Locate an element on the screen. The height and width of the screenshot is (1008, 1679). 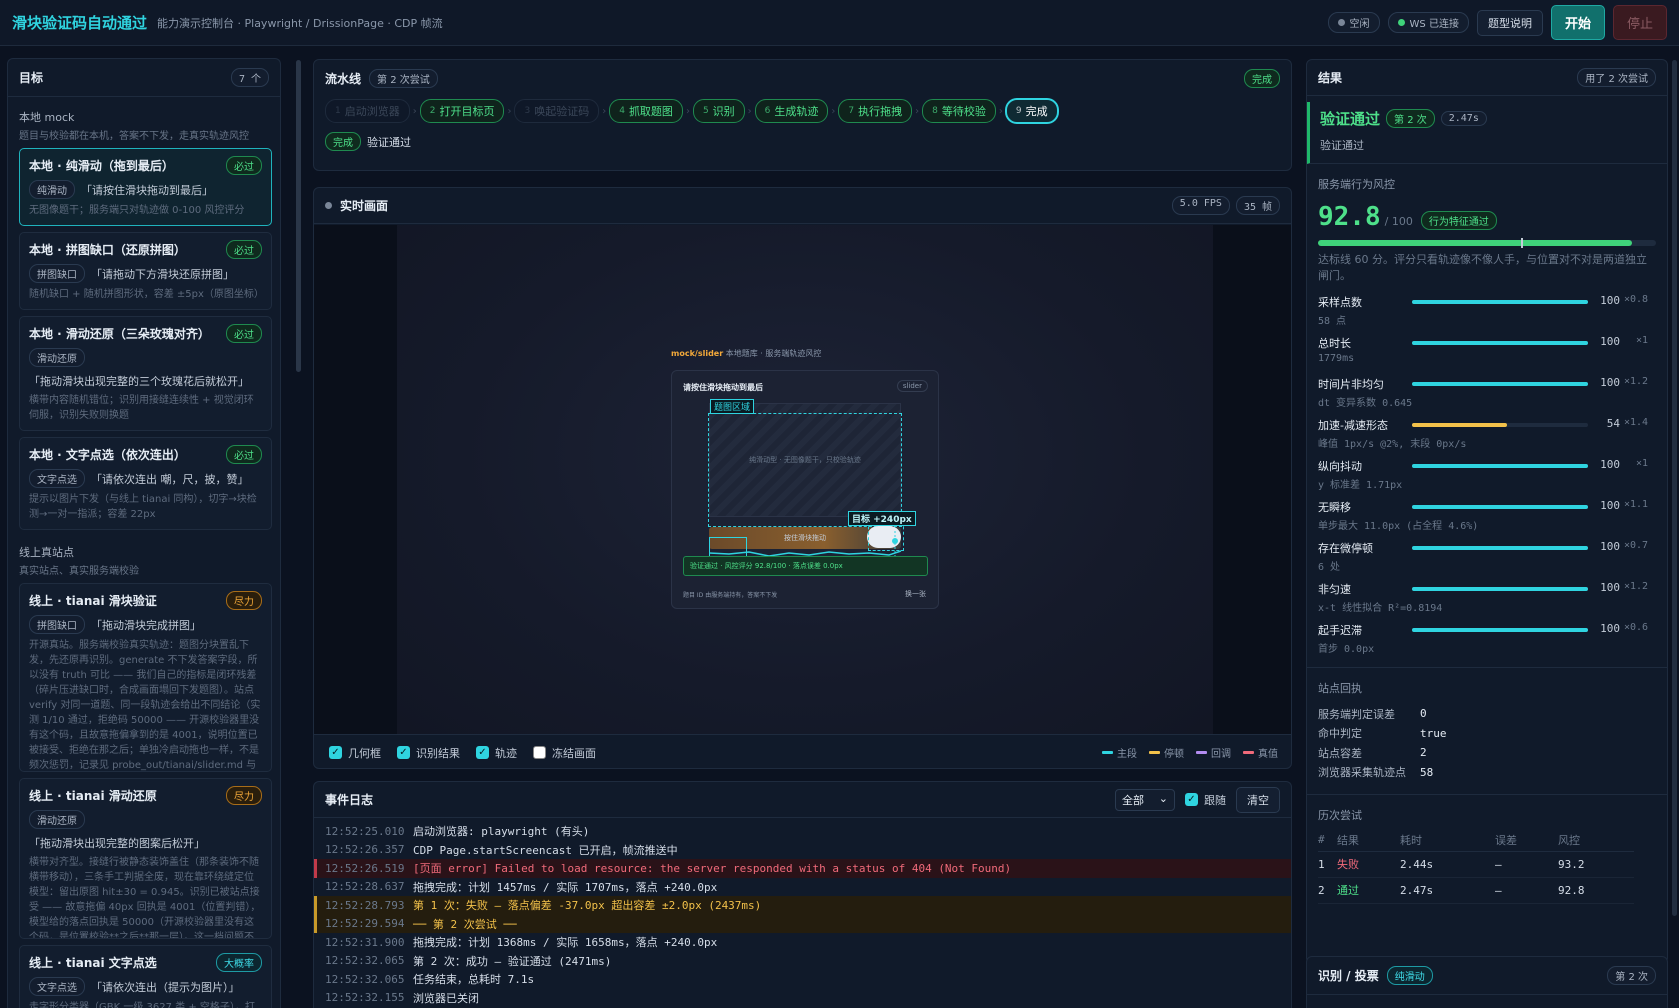
log-filter-select: 全部 ⌄ is located at coordinates (1145, 799).